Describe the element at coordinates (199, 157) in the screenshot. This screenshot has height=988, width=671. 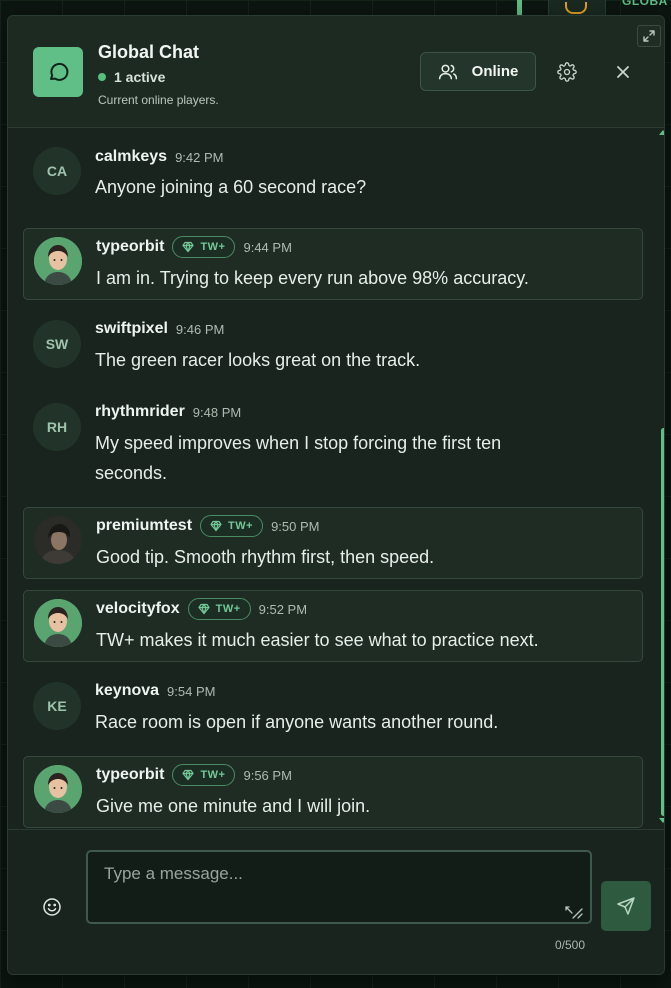
I see `timestamp: 9:42 PM` at that location.